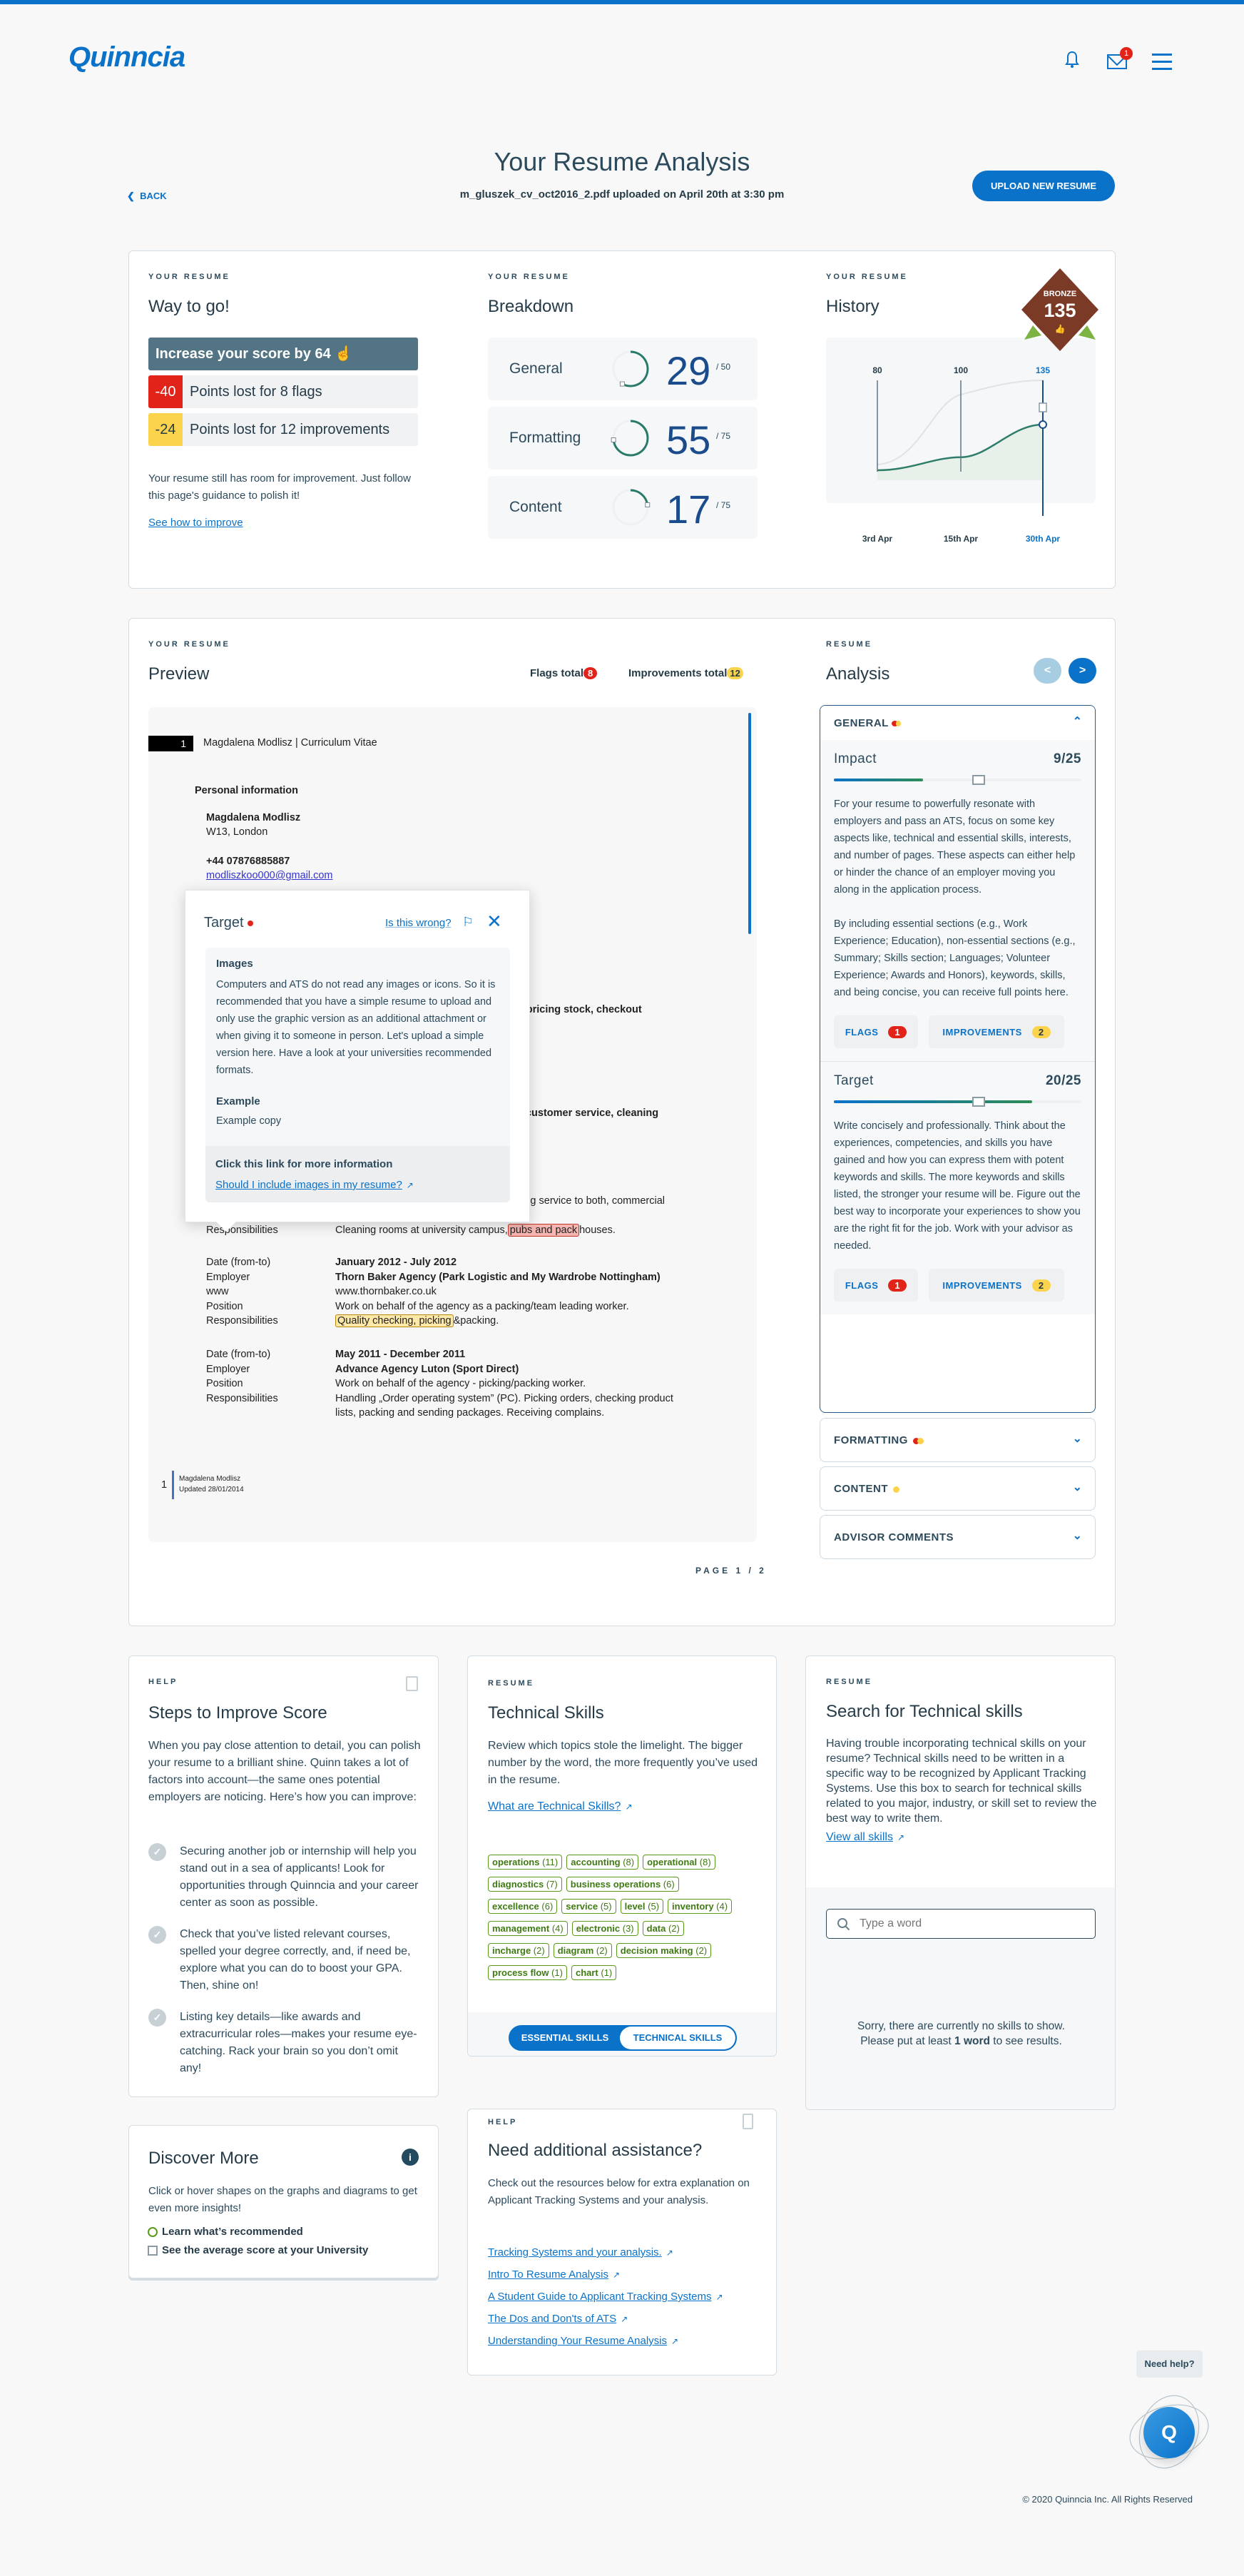 Image resolution: width=1244 pixels, height=2576 pixels. I want to click on what-are-technical-skills-link: What are Technical Skills? ↗, so click(560, 1806).